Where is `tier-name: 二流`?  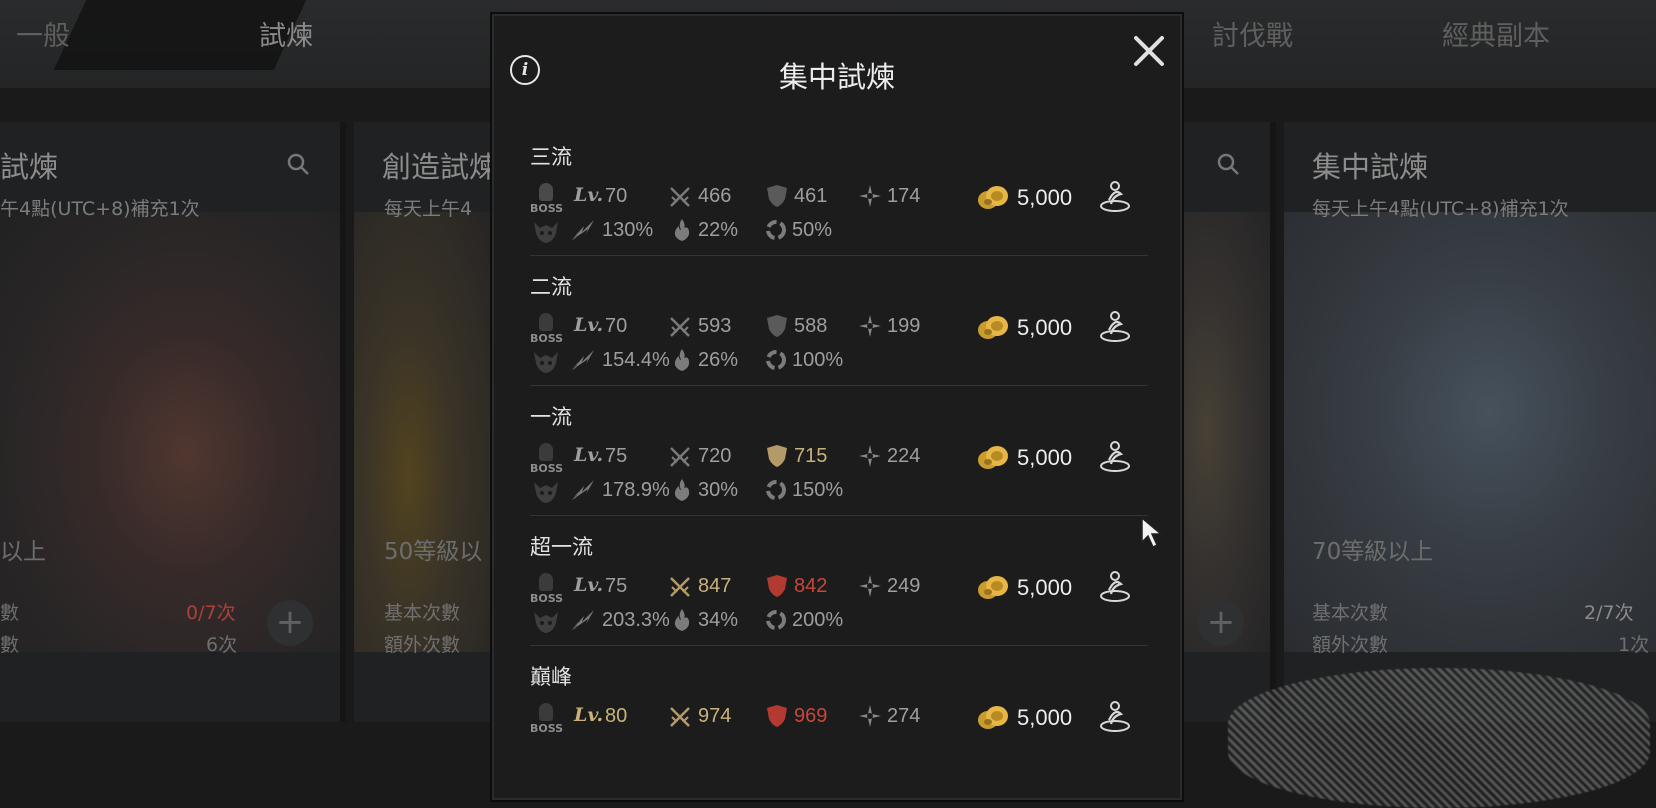
tier-name: 二流 is located at coordinates (551, 287).